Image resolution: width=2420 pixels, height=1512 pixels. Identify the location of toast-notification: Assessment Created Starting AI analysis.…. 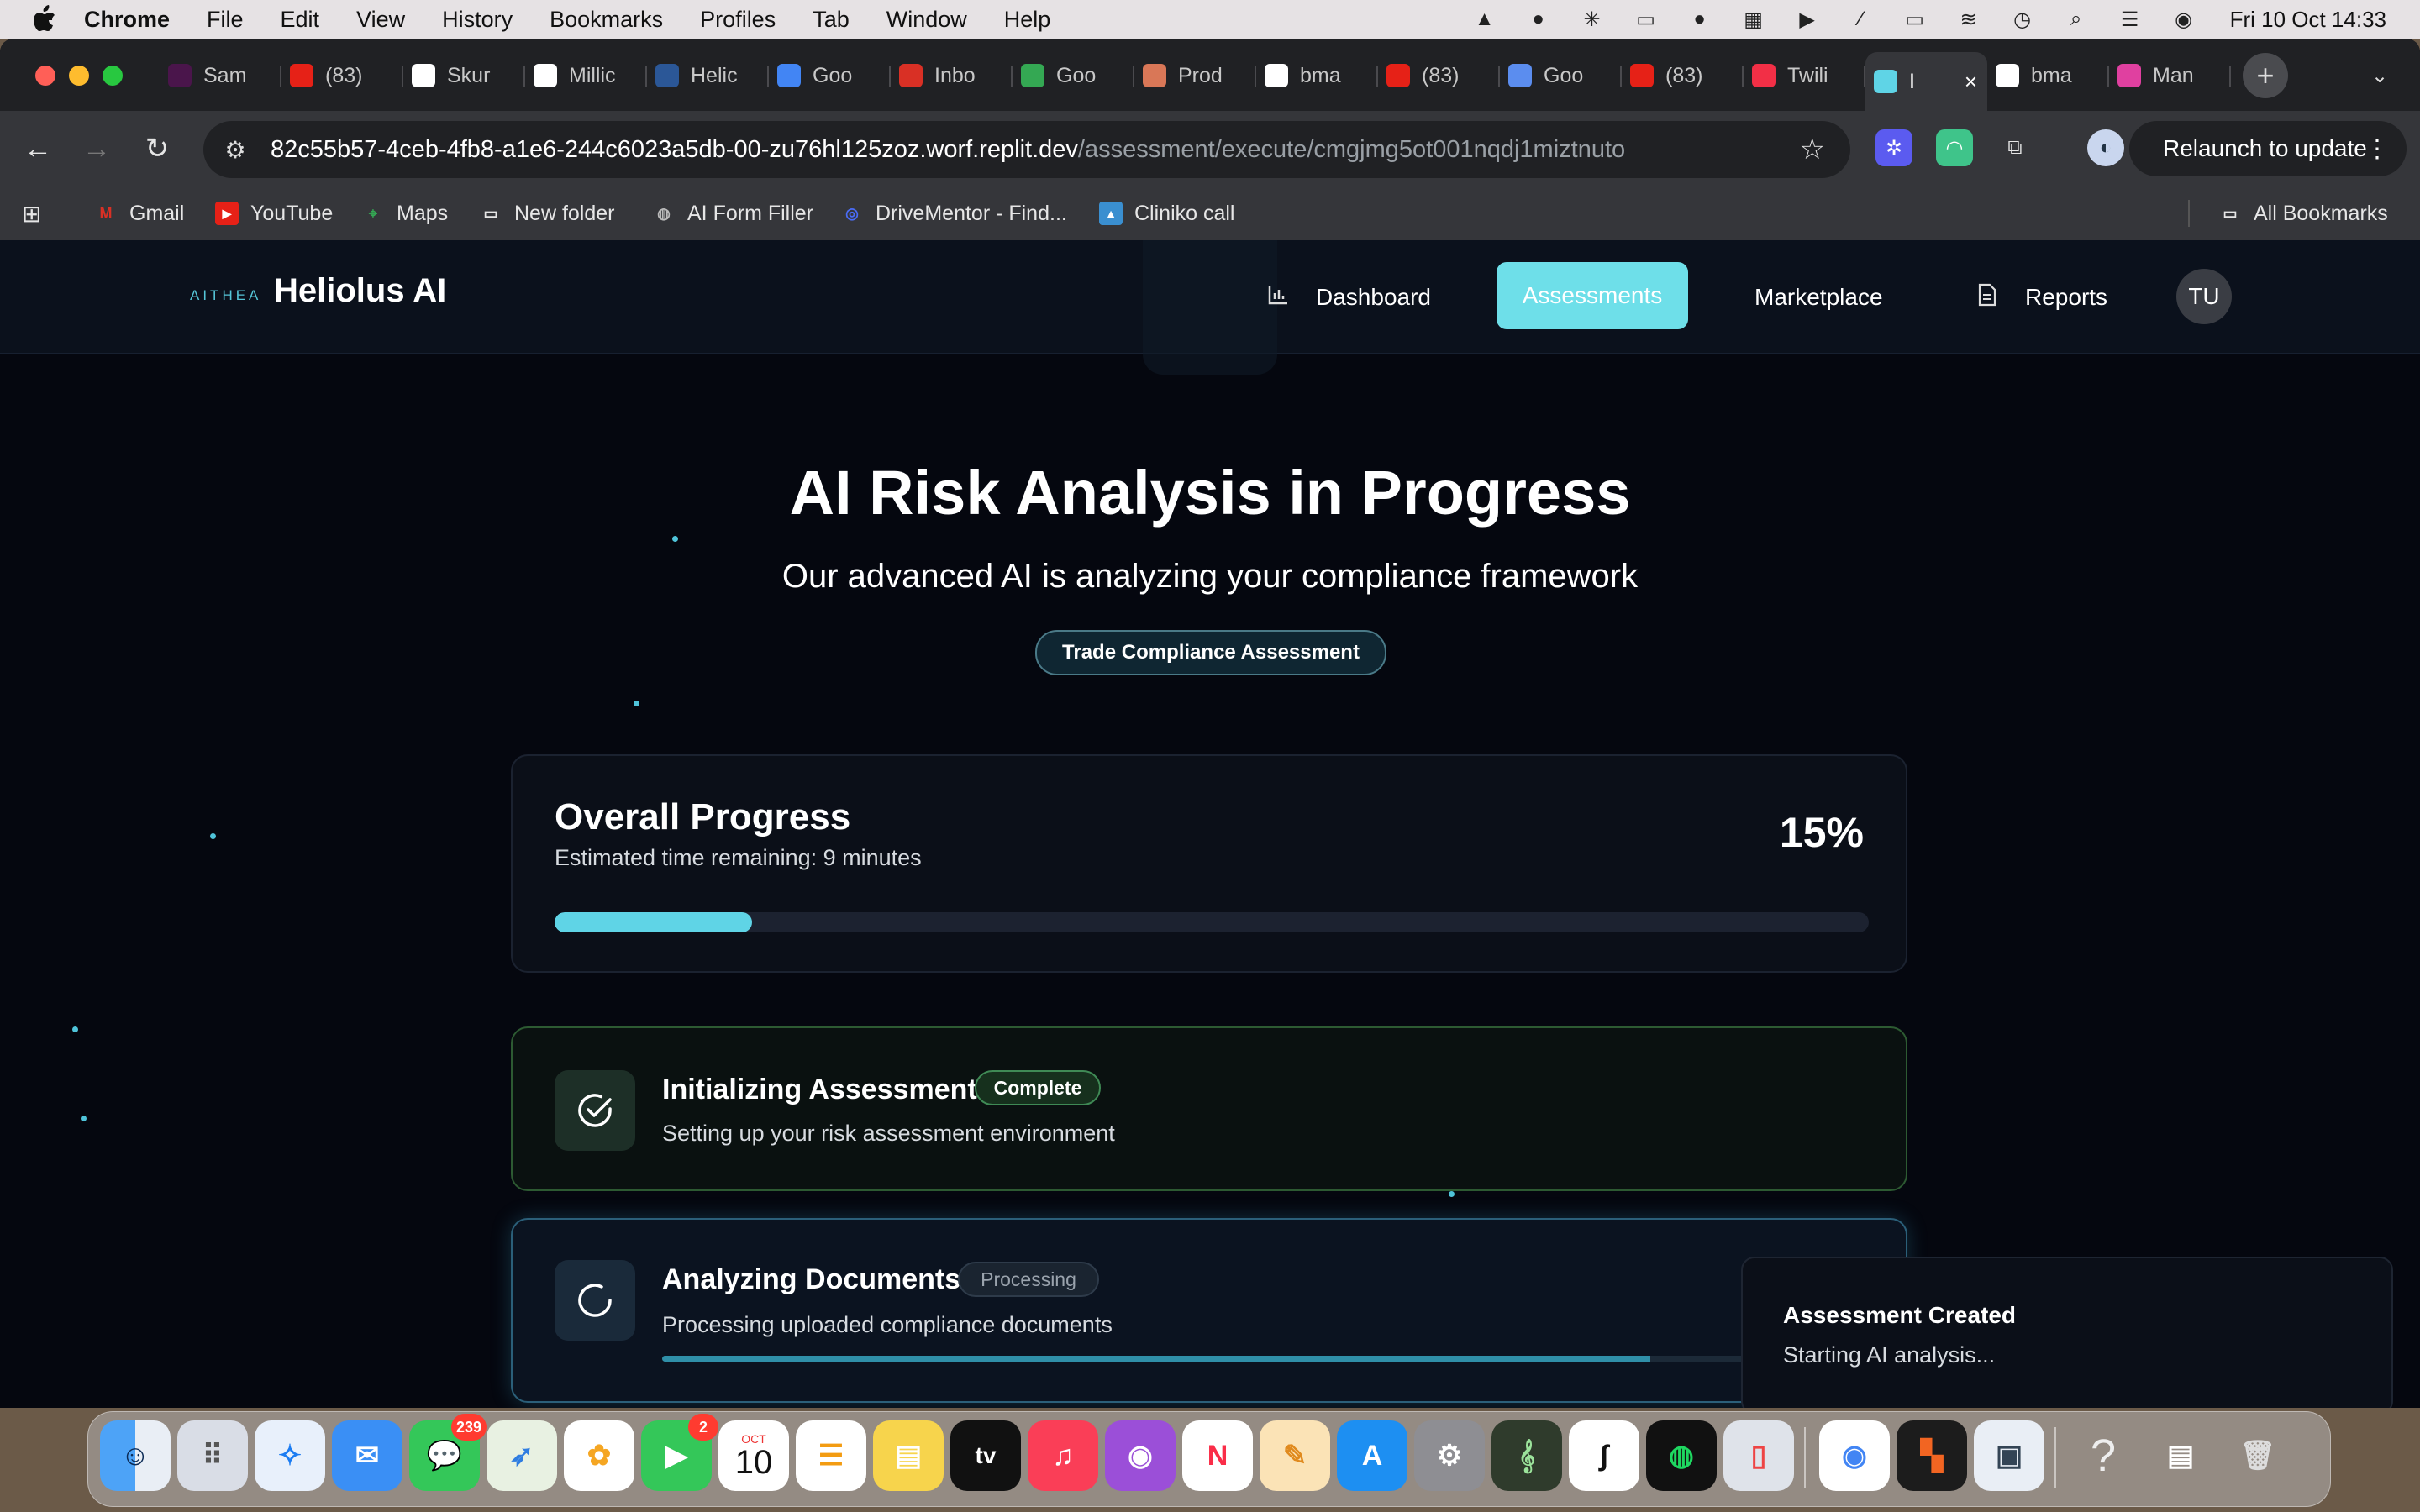
(2067, 1332).